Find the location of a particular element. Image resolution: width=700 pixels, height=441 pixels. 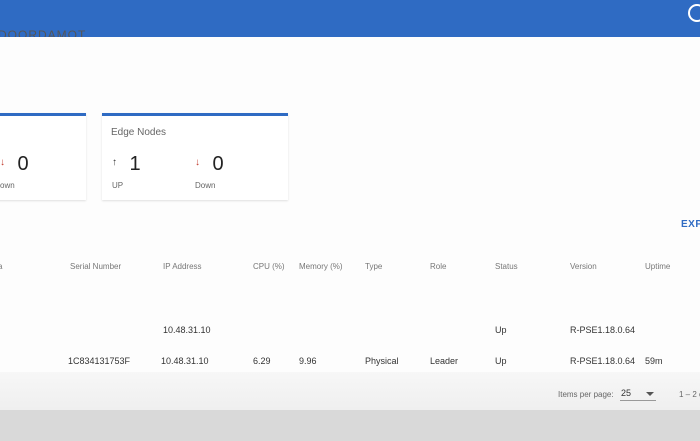

cell-type: Physical is located at coordinates (382, 361).